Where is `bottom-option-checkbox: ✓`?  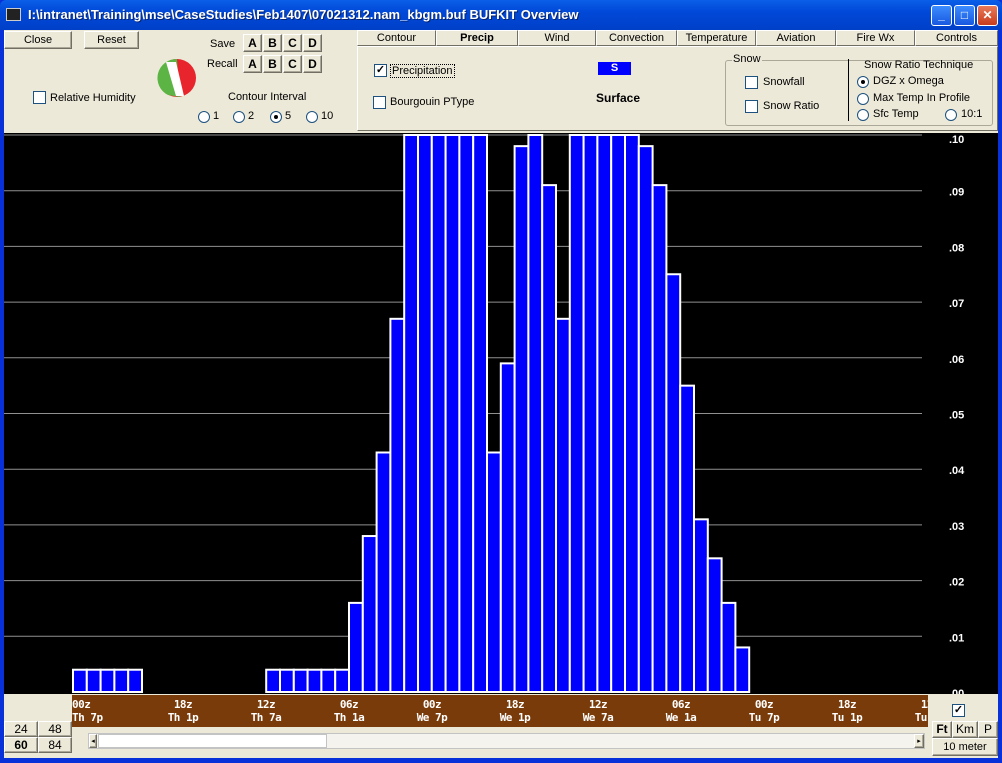 bottom-option-checkbox: ✓ is located at coordinates (958, 710).